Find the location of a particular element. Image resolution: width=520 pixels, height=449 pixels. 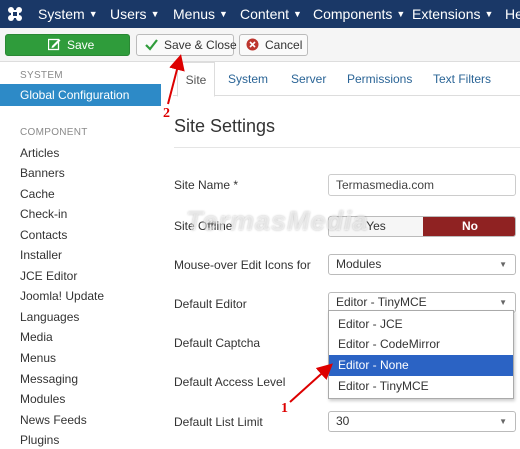

default-list-limit-label: Default List Limit is located at coordinates (218, 422).